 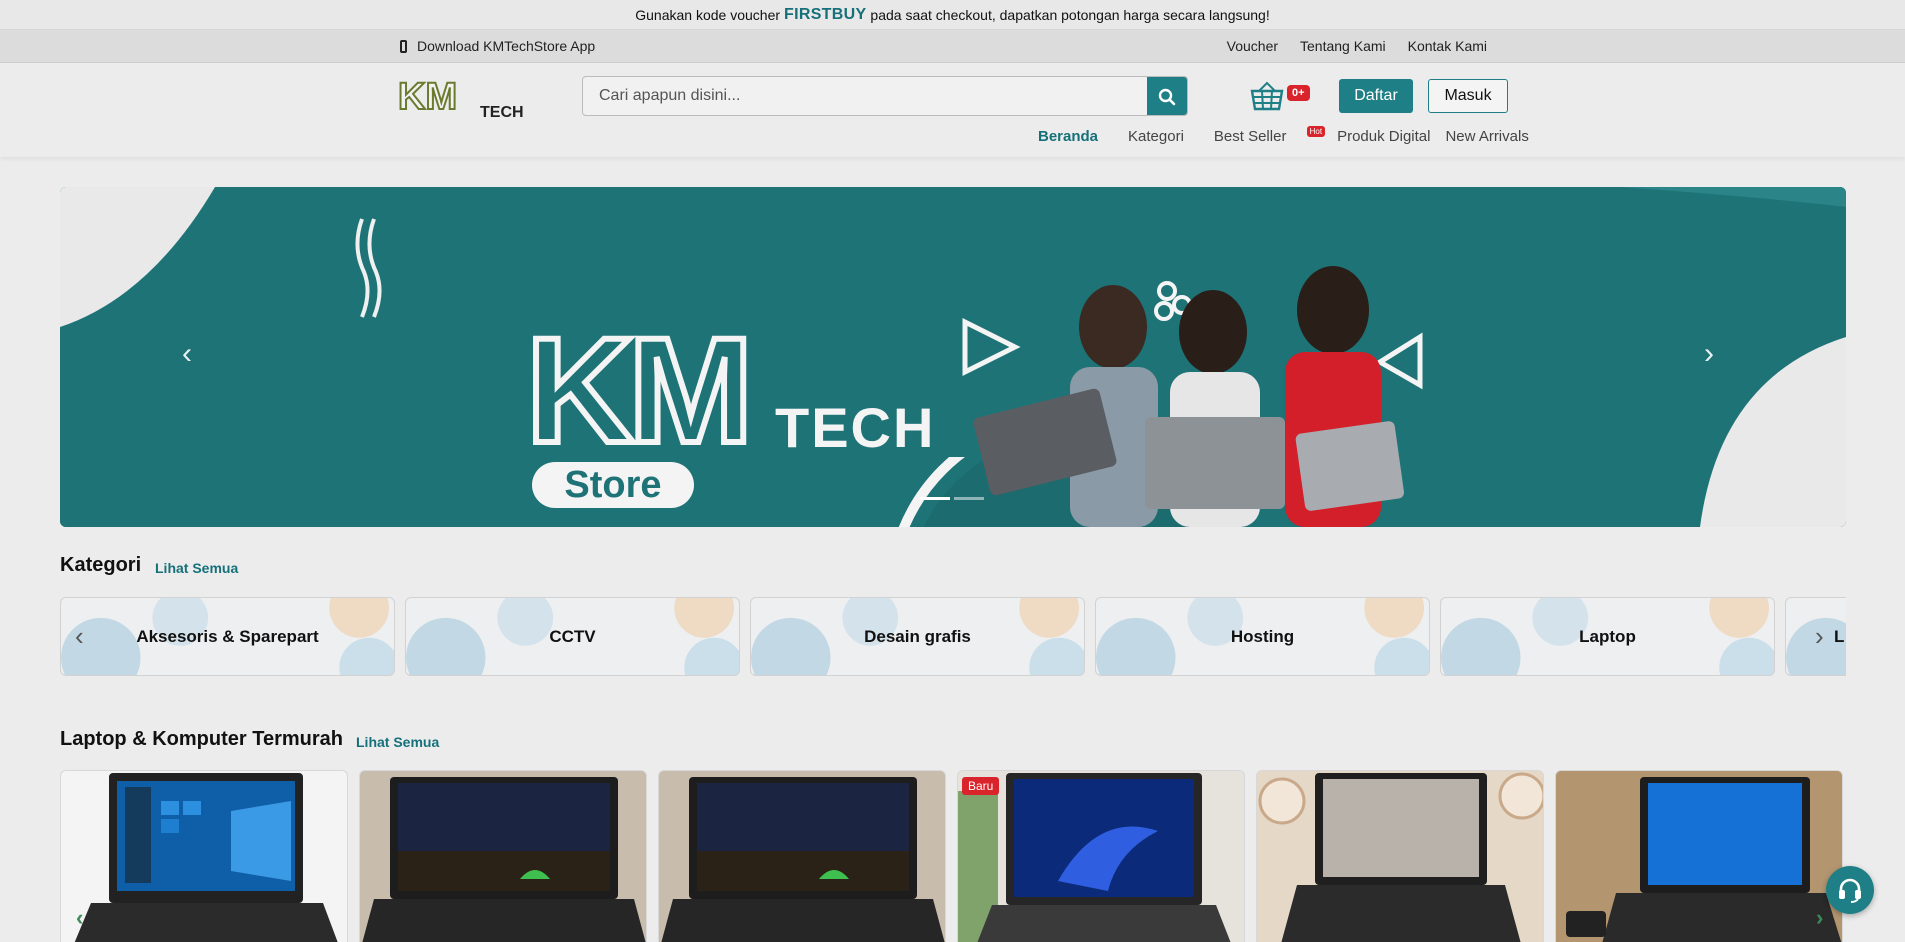 What do you see at coordinates (1819, 918) in the screenshot?
I see `product-next-arrow: ›` at bounding box center [1819, 918].